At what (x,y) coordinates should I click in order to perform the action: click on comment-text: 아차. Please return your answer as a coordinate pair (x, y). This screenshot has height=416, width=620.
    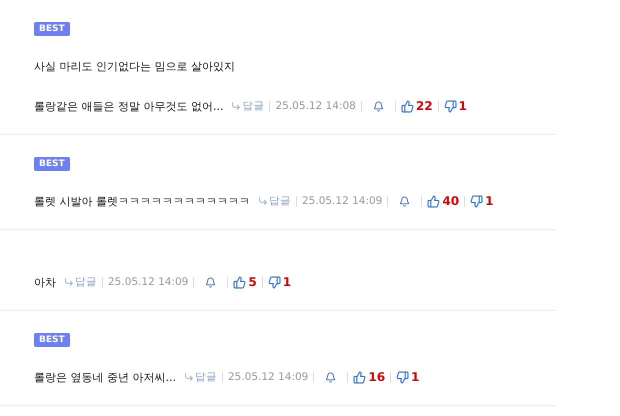
    Looking at the image, I should click on (45, 282).